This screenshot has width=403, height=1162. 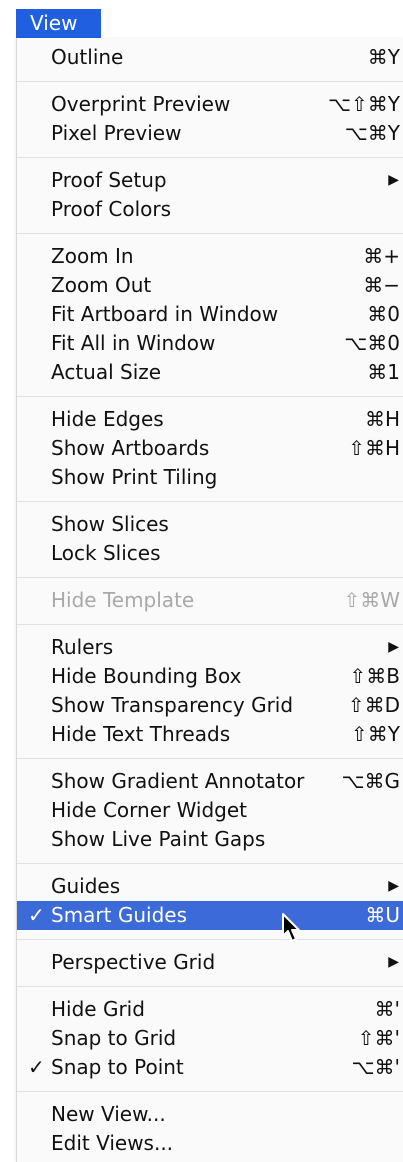 I want to click on menu-item-snap-to-point: ✓ Snap to Point ⌥⌘', so click(x=210, y=1067).